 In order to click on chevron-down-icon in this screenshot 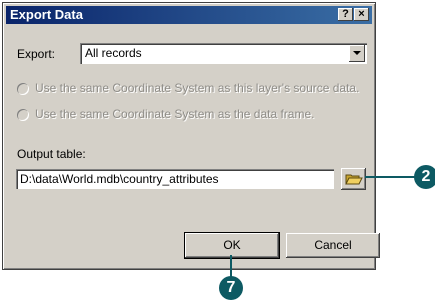, I will do `click(357, 53)`.